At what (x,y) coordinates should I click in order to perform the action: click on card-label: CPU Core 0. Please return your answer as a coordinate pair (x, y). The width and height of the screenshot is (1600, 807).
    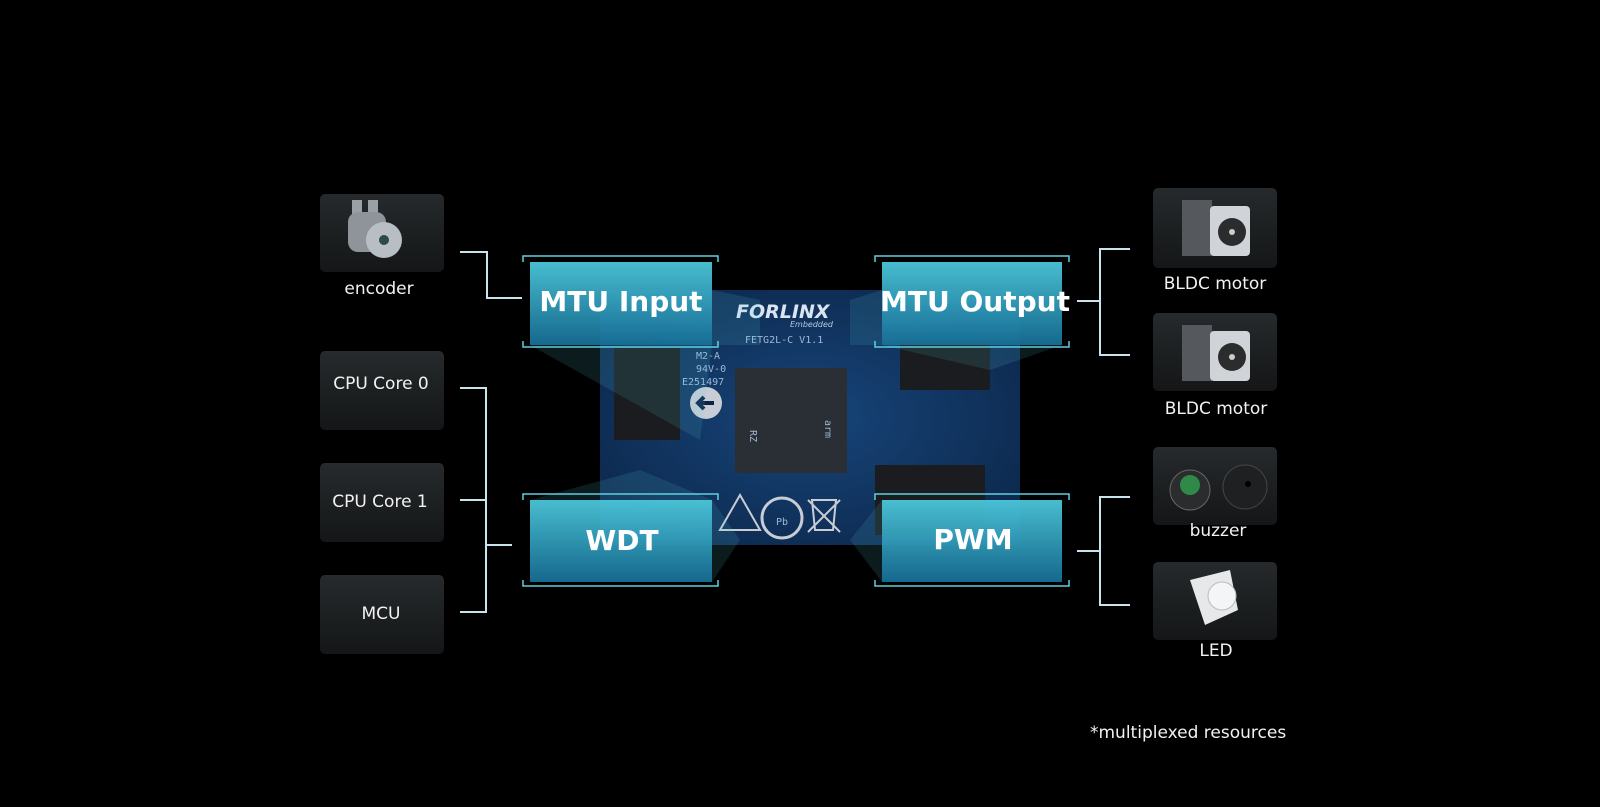
    Looking at the image, I should click on (381, 384).